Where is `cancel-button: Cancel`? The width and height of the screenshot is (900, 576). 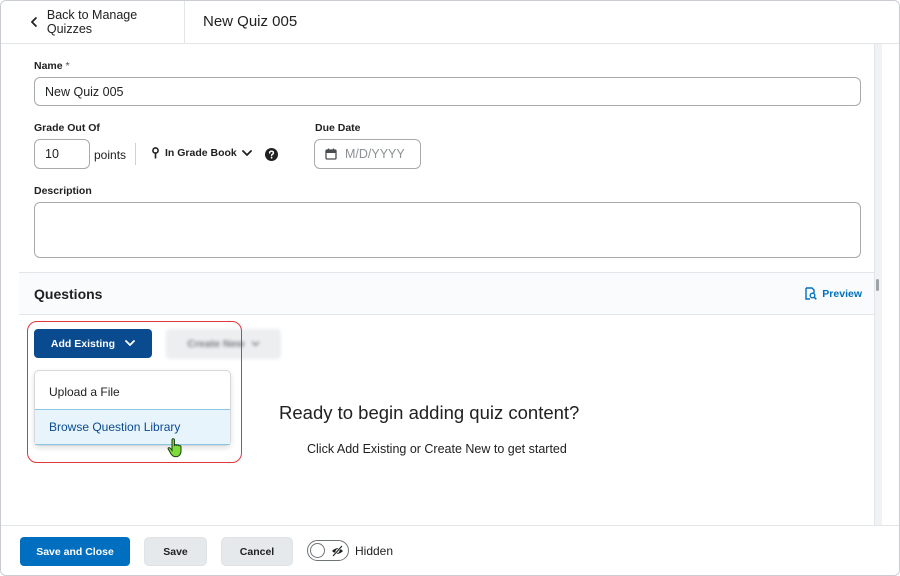
cancel-button: Cancel is located at coordinates (257, 551).